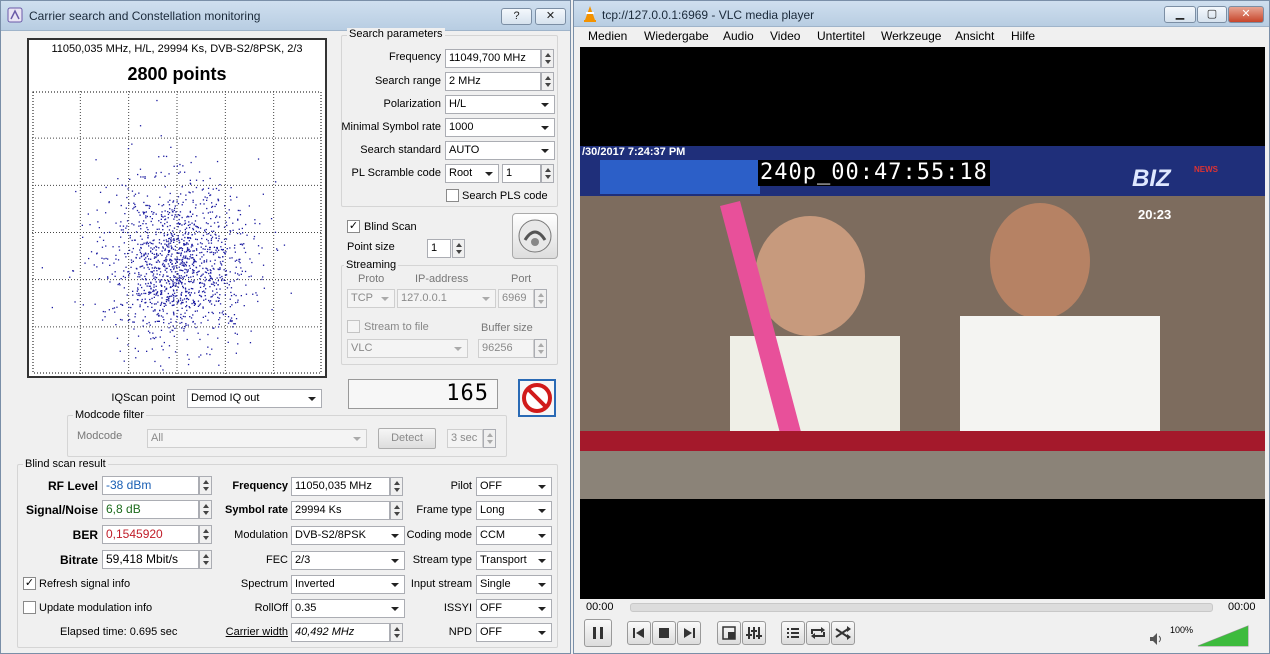 The width and height of the screenshot is (1270, 654). Describe the element at coordinates (446, 298) in the screenshot. I see `ip-address-select: 127.0.0.1` at that location.